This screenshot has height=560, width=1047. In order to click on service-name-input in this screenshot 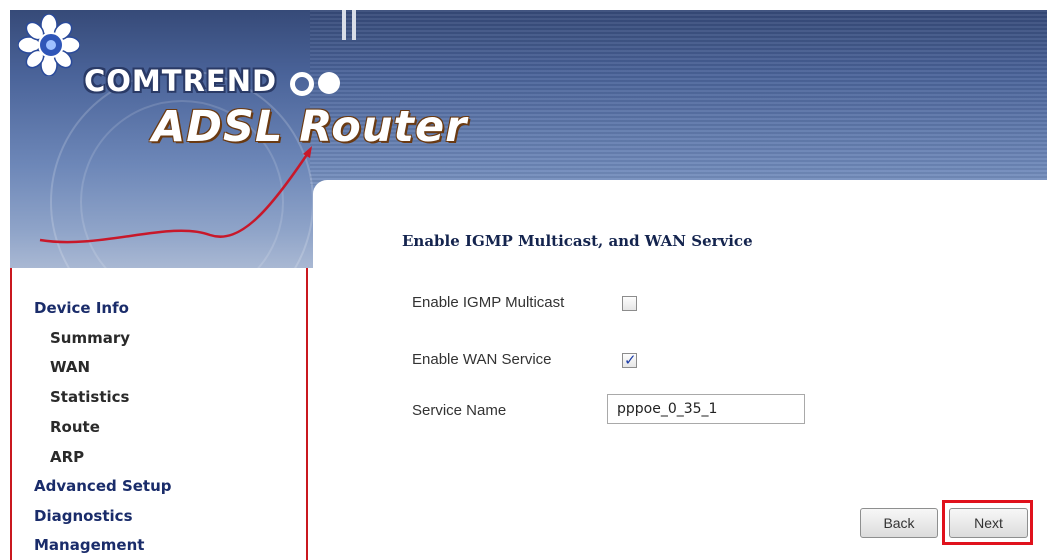, I will do `click(706, 409)`.